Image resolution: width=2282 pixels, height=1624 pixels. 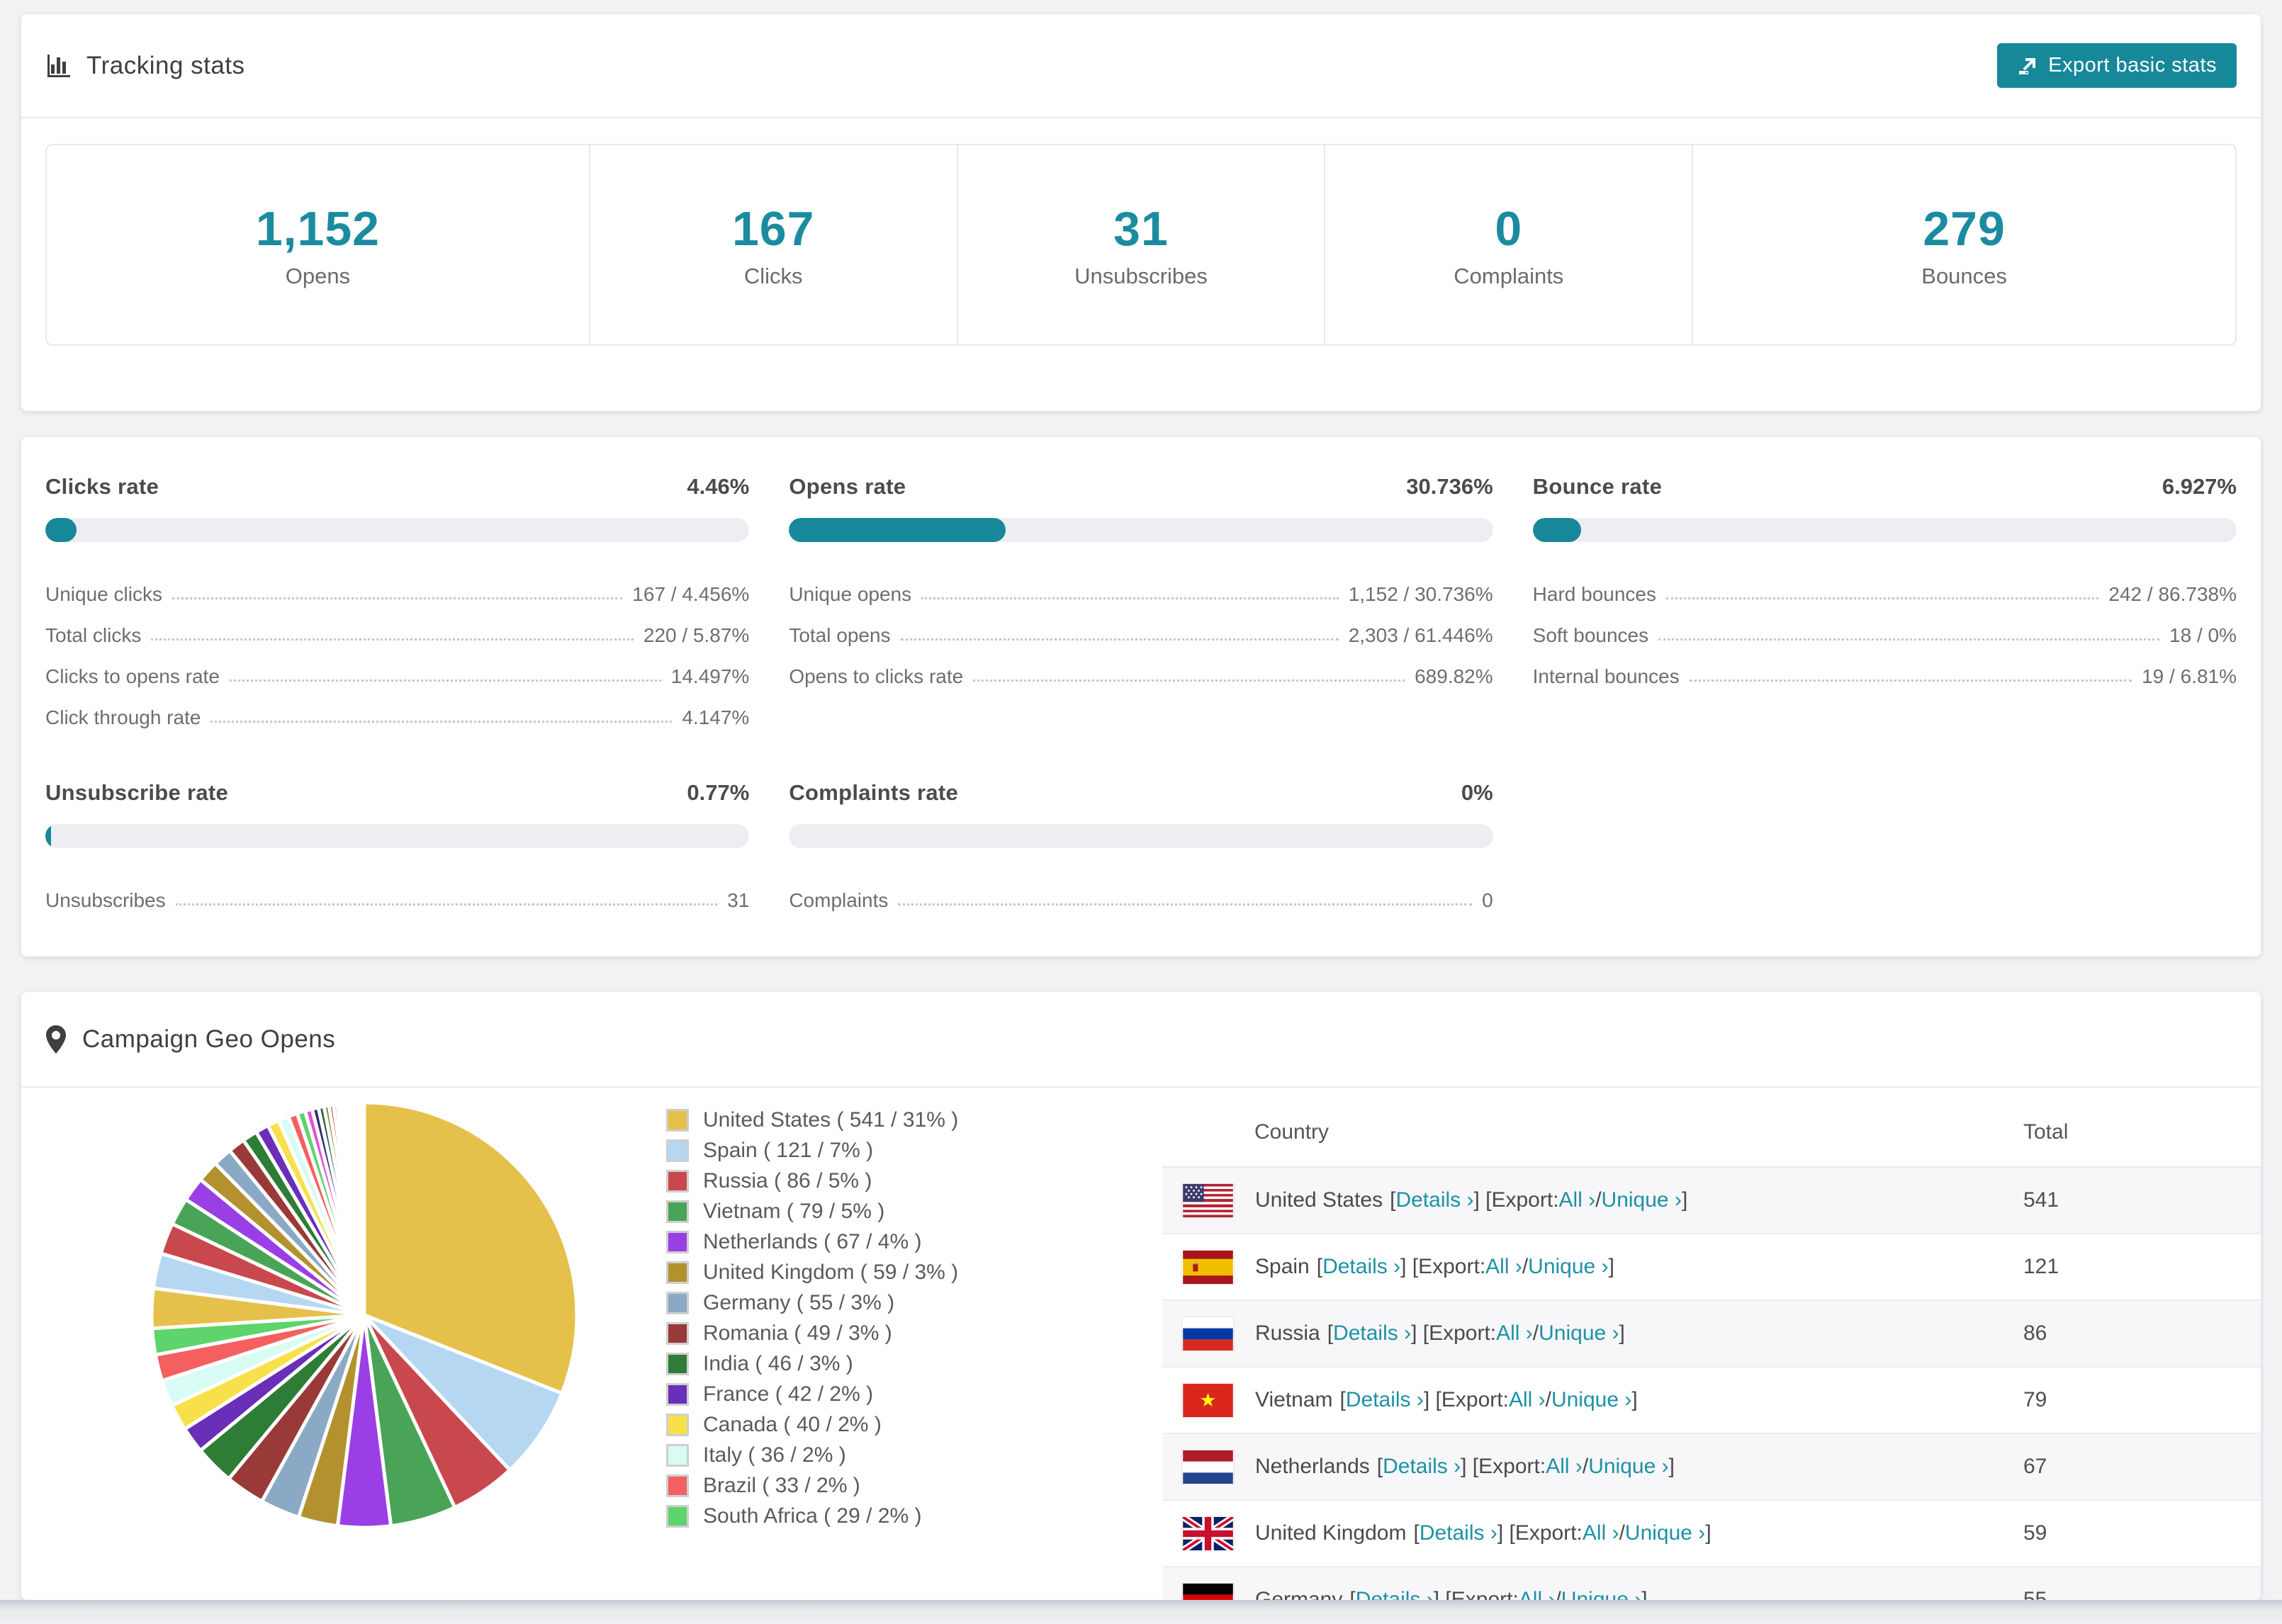 What do you see at coordinates (1422, 1467) in the screenshot?
I see `details-link-netherlands: Details ›` at bounding box center [1422, 1467].